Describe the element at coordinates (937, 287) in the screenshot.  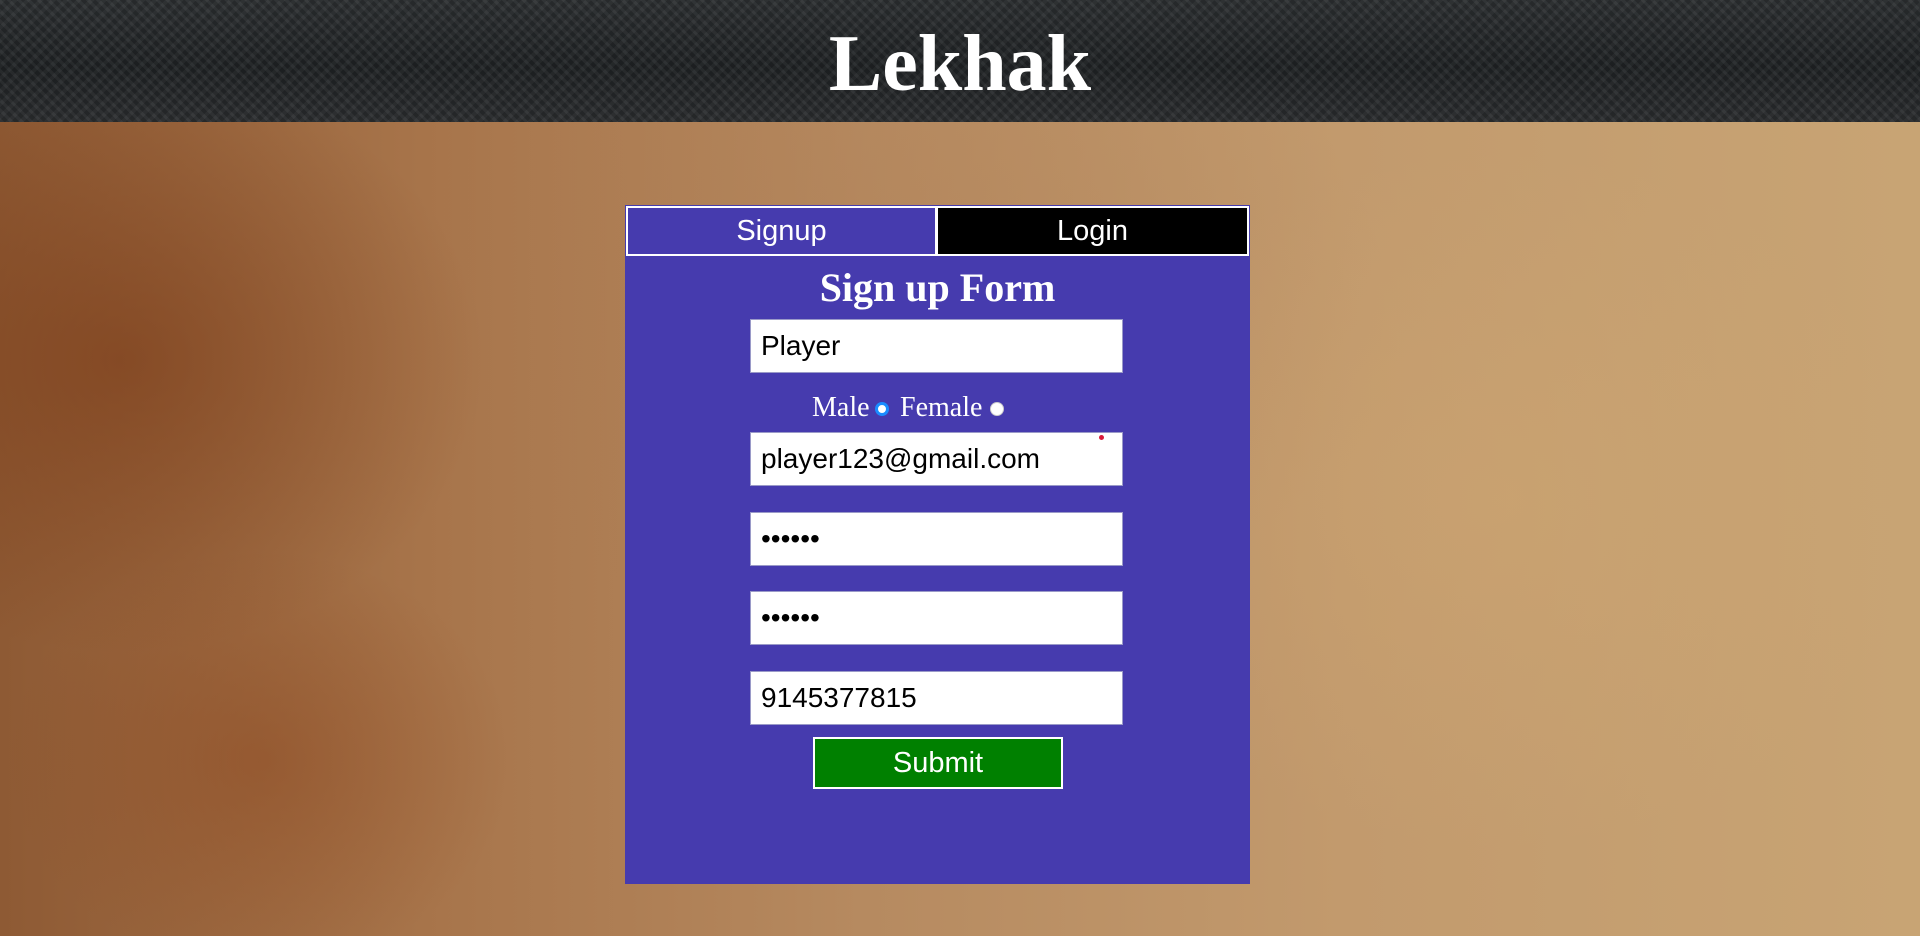
I see `form-title: Sign up Form` at that location.